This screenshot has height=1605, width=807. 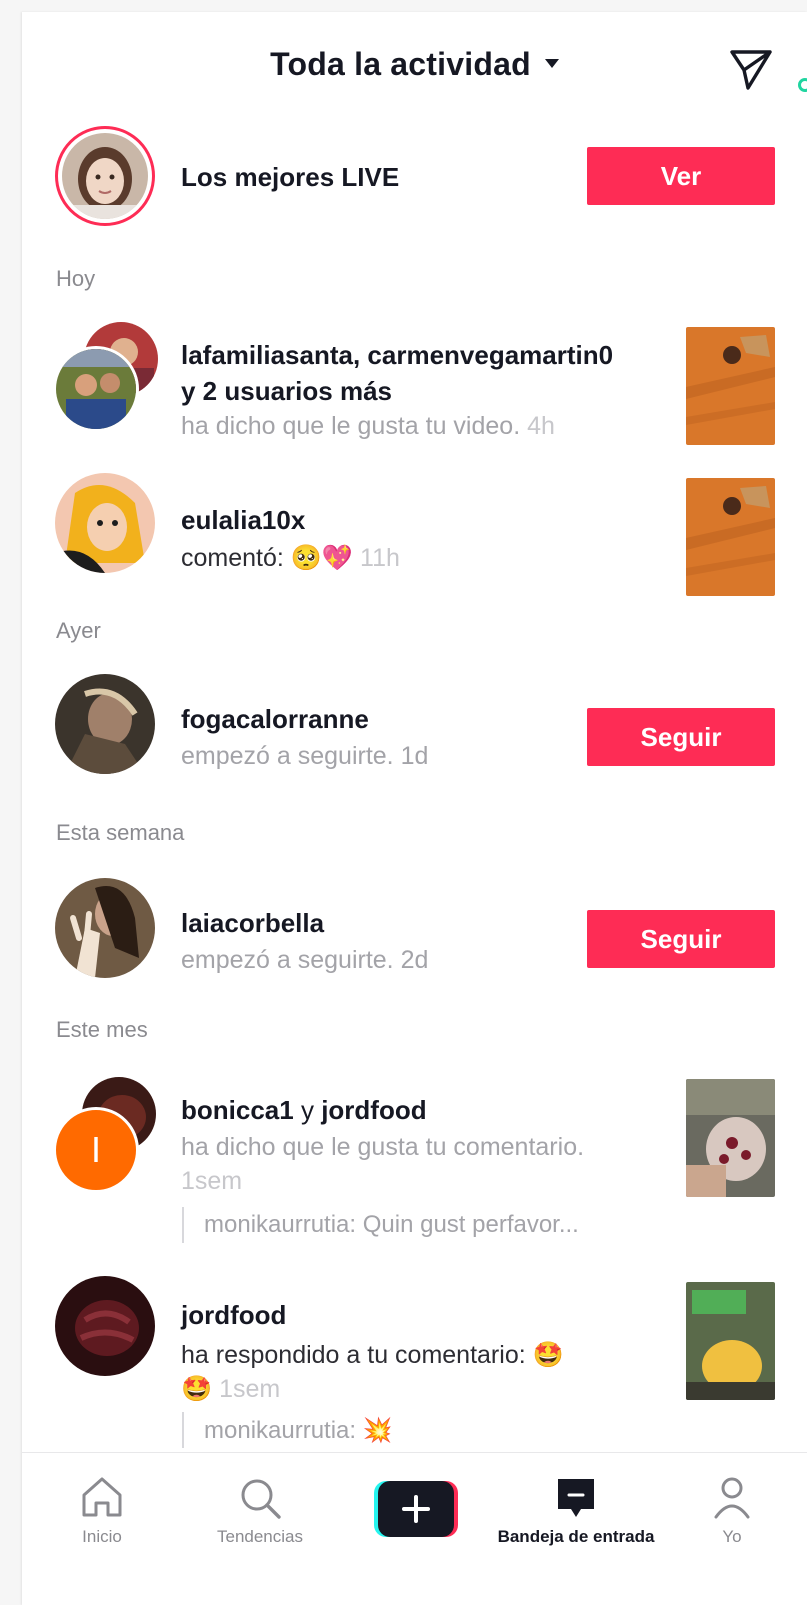 I want to click on users-more-text: y 2 usuarios más, so click(x=286, y=391).